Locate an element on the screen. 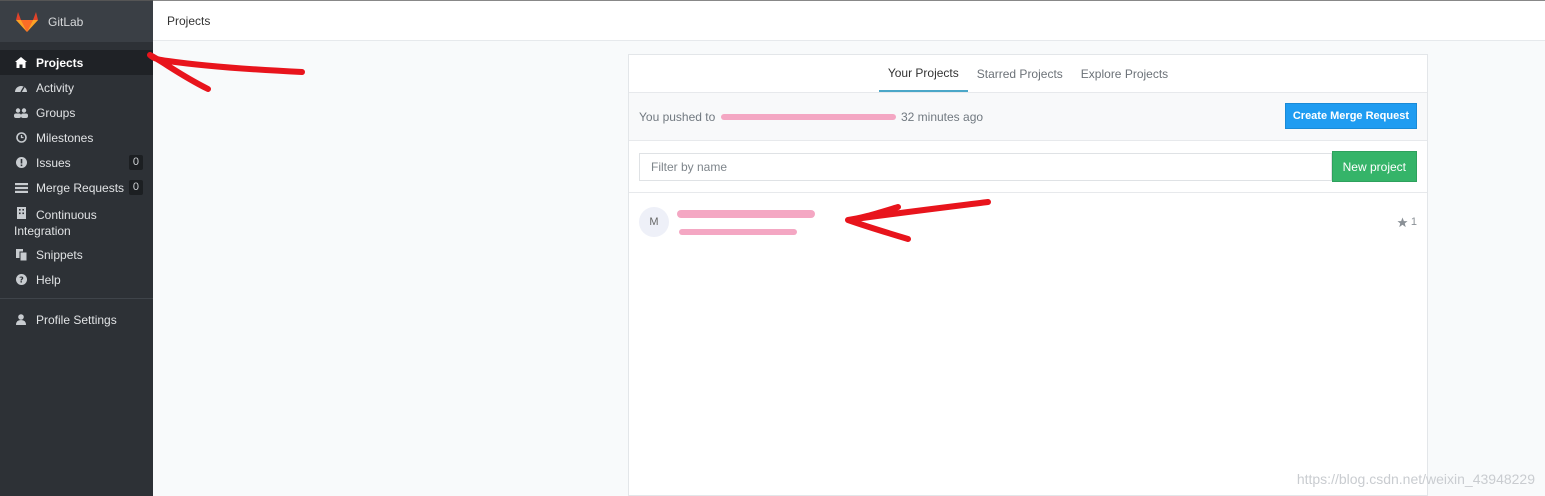  question-circle-icon: ? is located at coordinates (21, 279).